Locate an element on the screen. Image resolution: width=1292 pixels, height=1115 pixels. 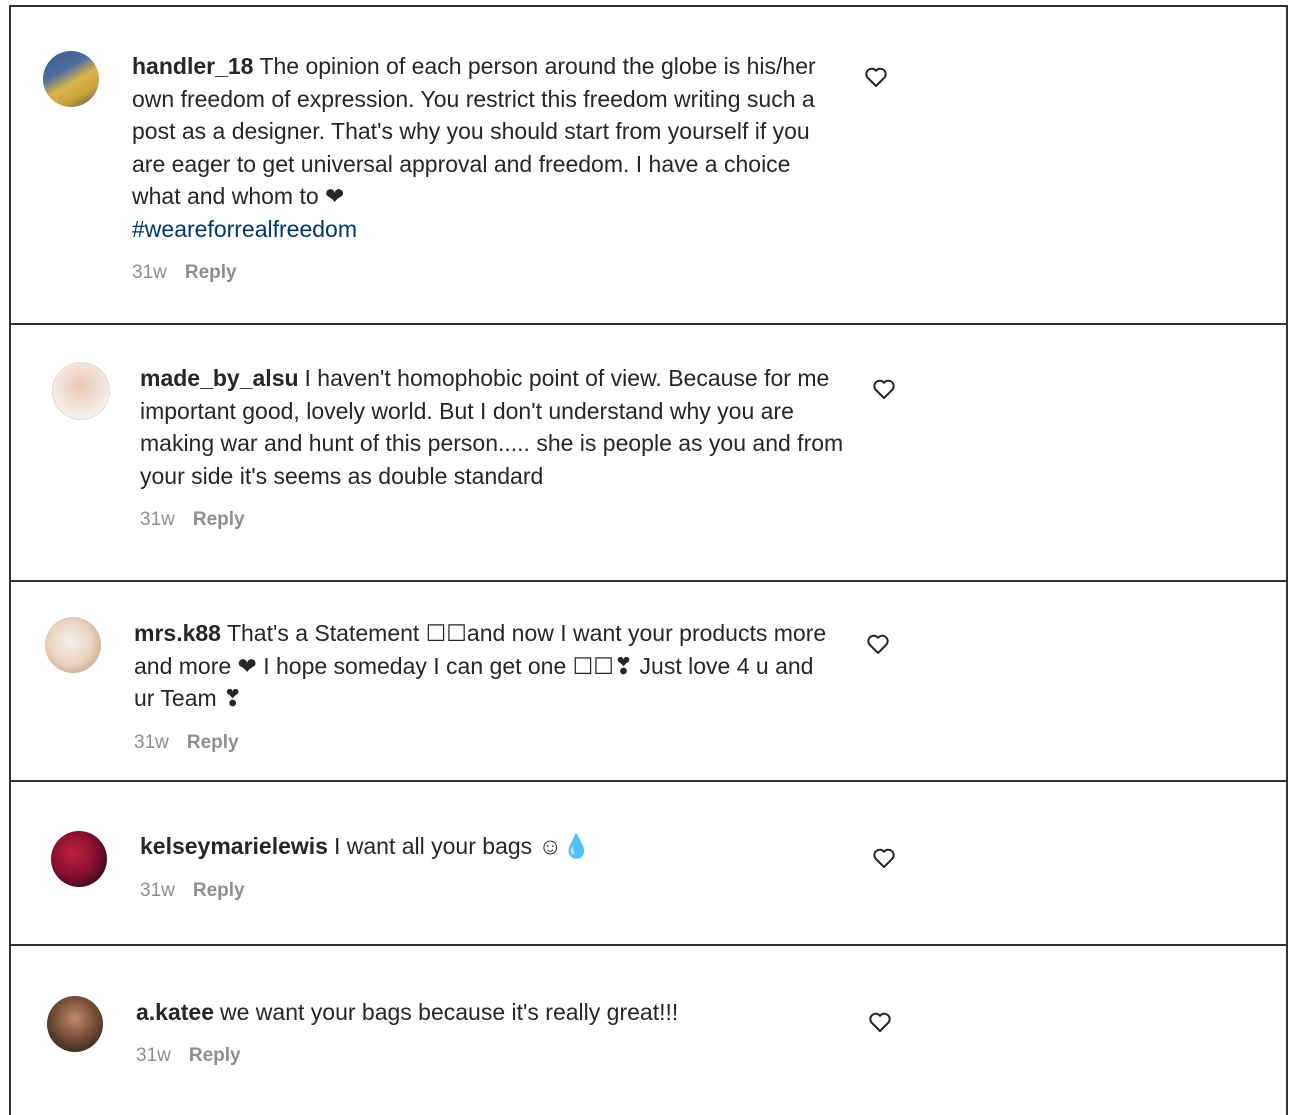
comment-username: handler_18 is located at coordinates (192, 66).